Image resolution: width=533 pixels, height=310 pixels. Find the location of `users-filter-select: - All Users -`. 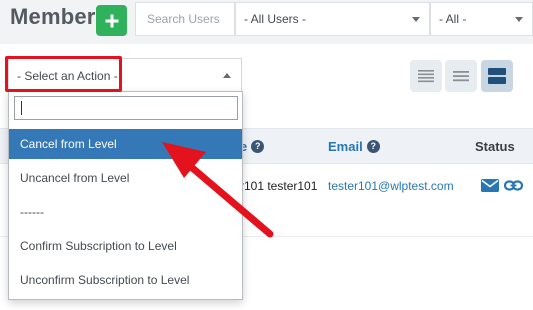

users-filter-select: - All Users - is located at coordinates (332, 19).